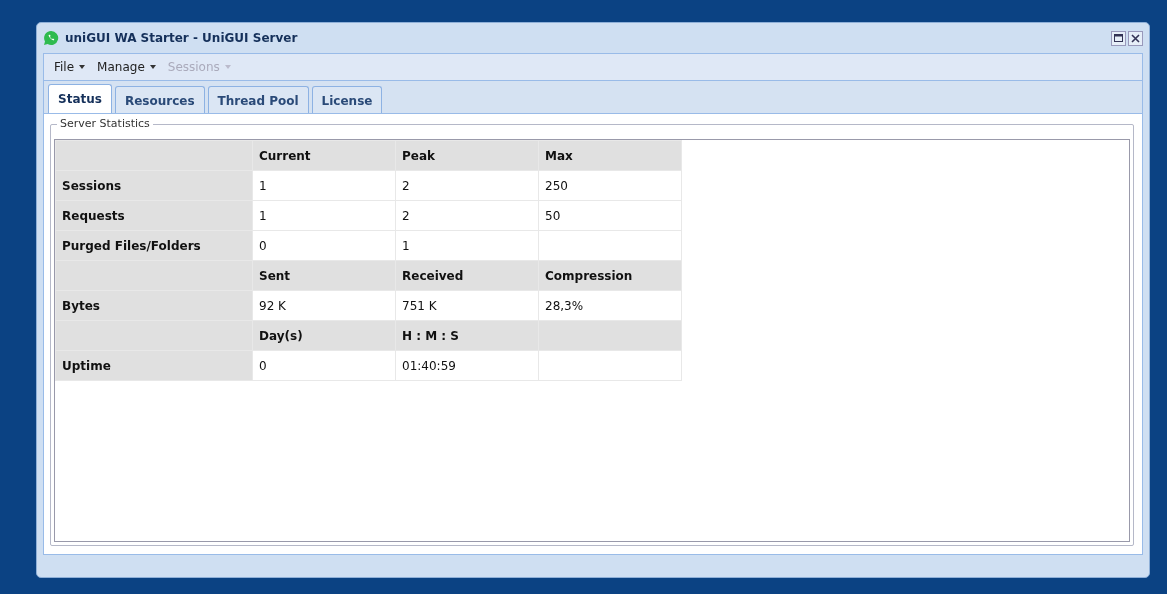 This screenshot has width=1167, height=594. I want to click on table-cell: 01:40:59, so click(467, 365).